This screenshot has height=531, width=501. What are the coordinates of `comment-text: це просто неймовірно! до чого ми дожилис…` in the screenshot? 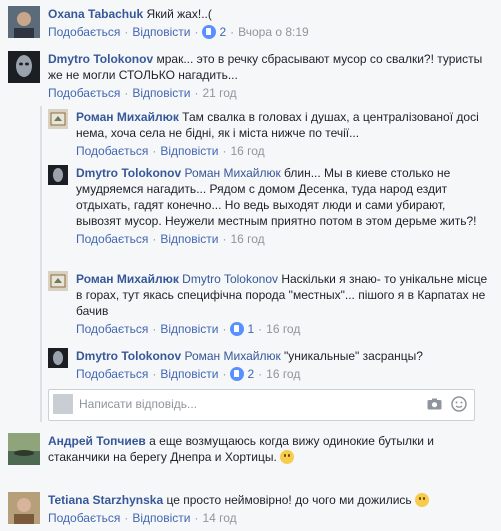 It's located at (289, 500).